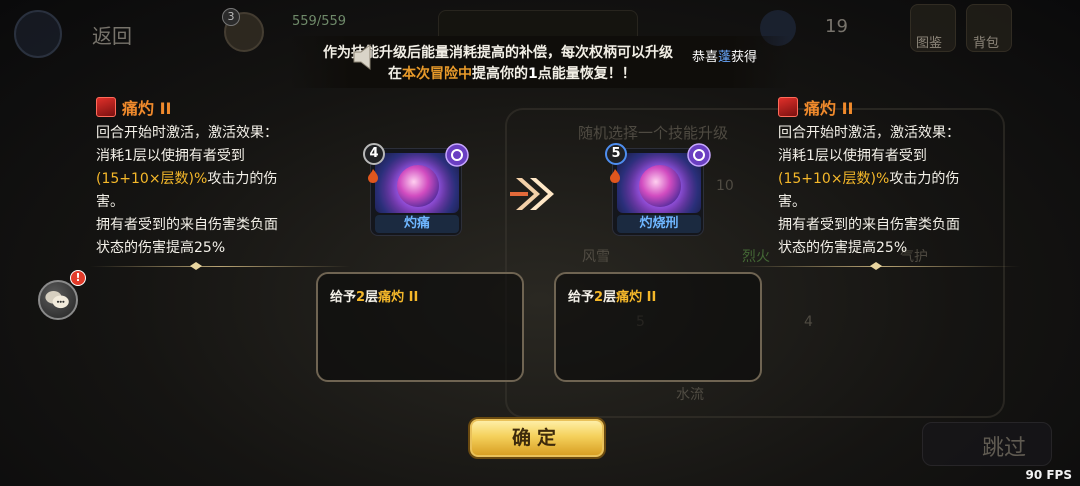  Describe the element at coordinates (653, 133) in the screenshot. I see `bg-hint-text: 随机选择一个技能升级` at that location.